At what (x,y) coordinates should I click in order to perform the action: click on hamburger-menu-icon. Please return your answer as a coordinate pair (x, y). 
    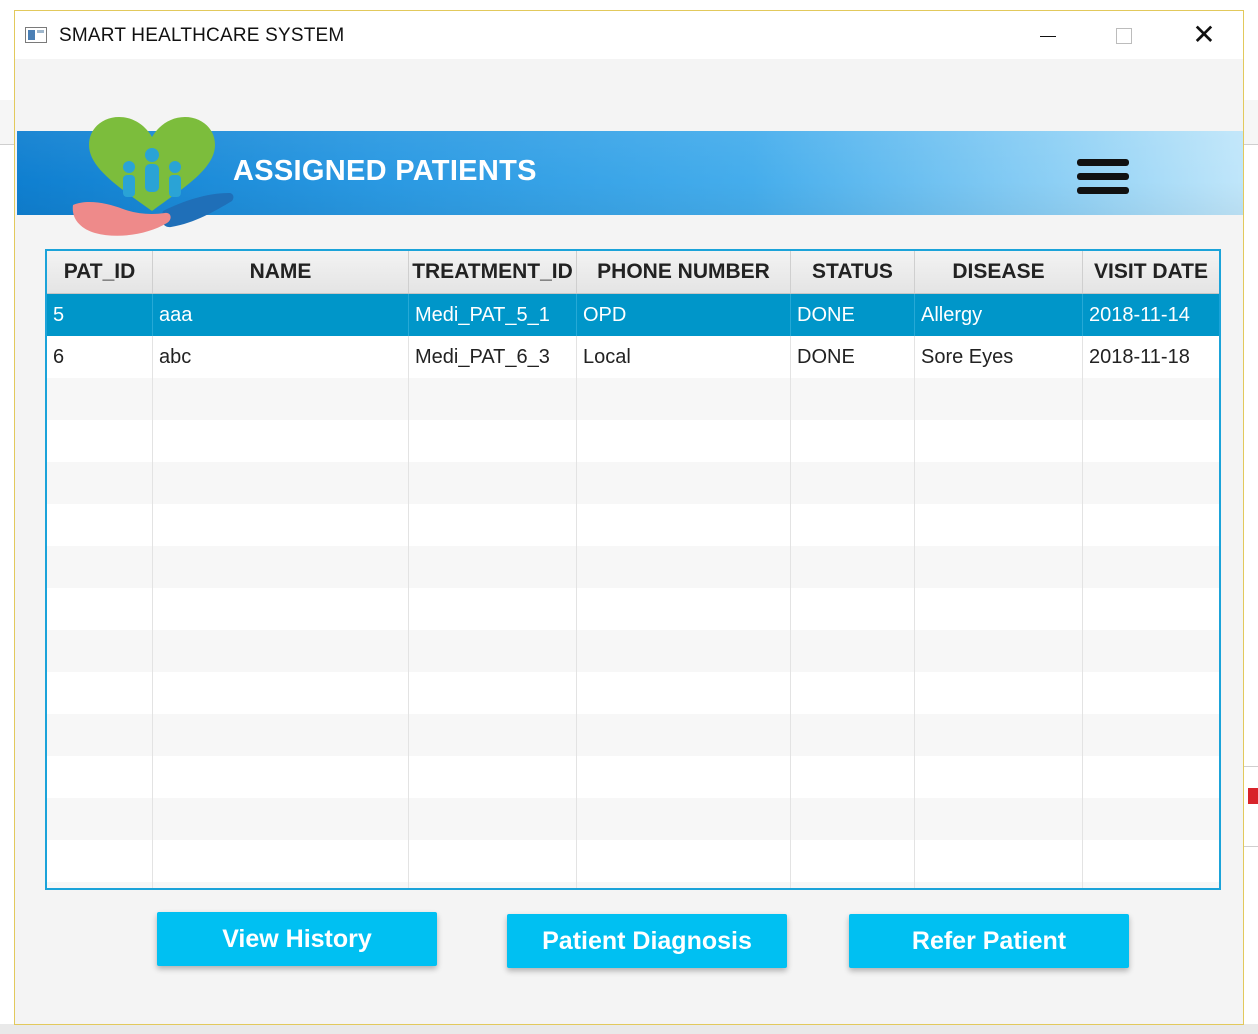
    Looking at the image, I should click on (1103, 177).